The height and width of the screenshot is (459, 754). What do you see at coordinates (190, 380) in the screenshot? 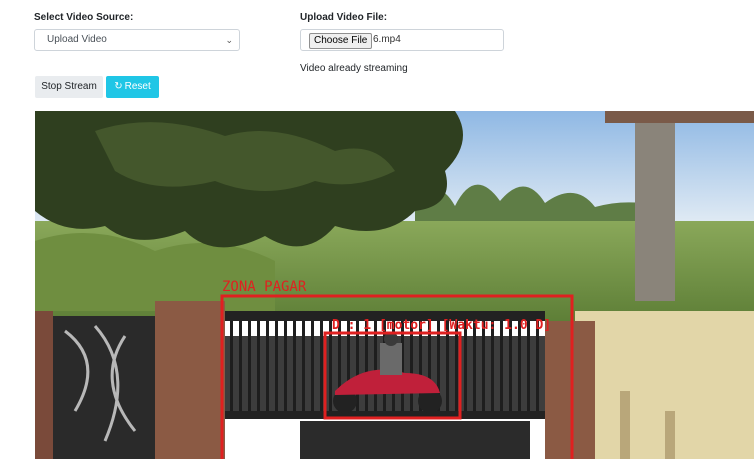
I see `gate-pillar-center` at bounding box center [190, 380].